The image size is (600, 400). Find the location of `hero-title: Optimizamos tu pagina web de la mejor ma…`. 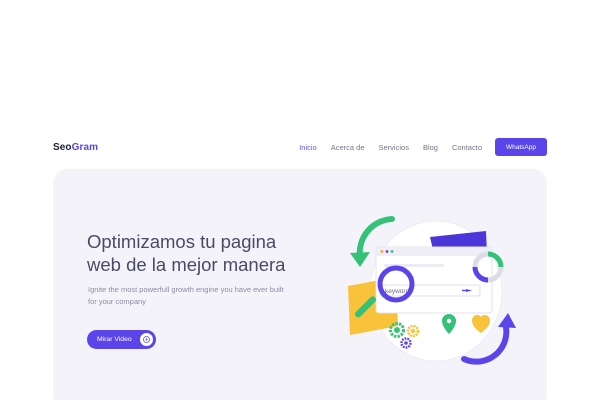

hero-title: Optimizamos tu pagina web de la mejor ma… is located at coordinates (207, 253).